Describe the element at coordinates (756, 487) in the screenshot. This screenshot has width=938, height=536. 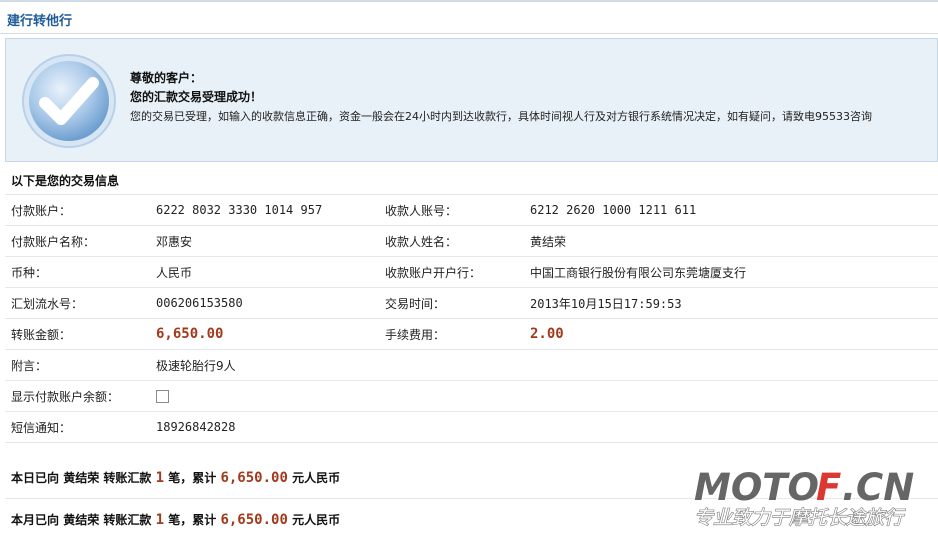
I see `svg-text: MOTO` at that location.